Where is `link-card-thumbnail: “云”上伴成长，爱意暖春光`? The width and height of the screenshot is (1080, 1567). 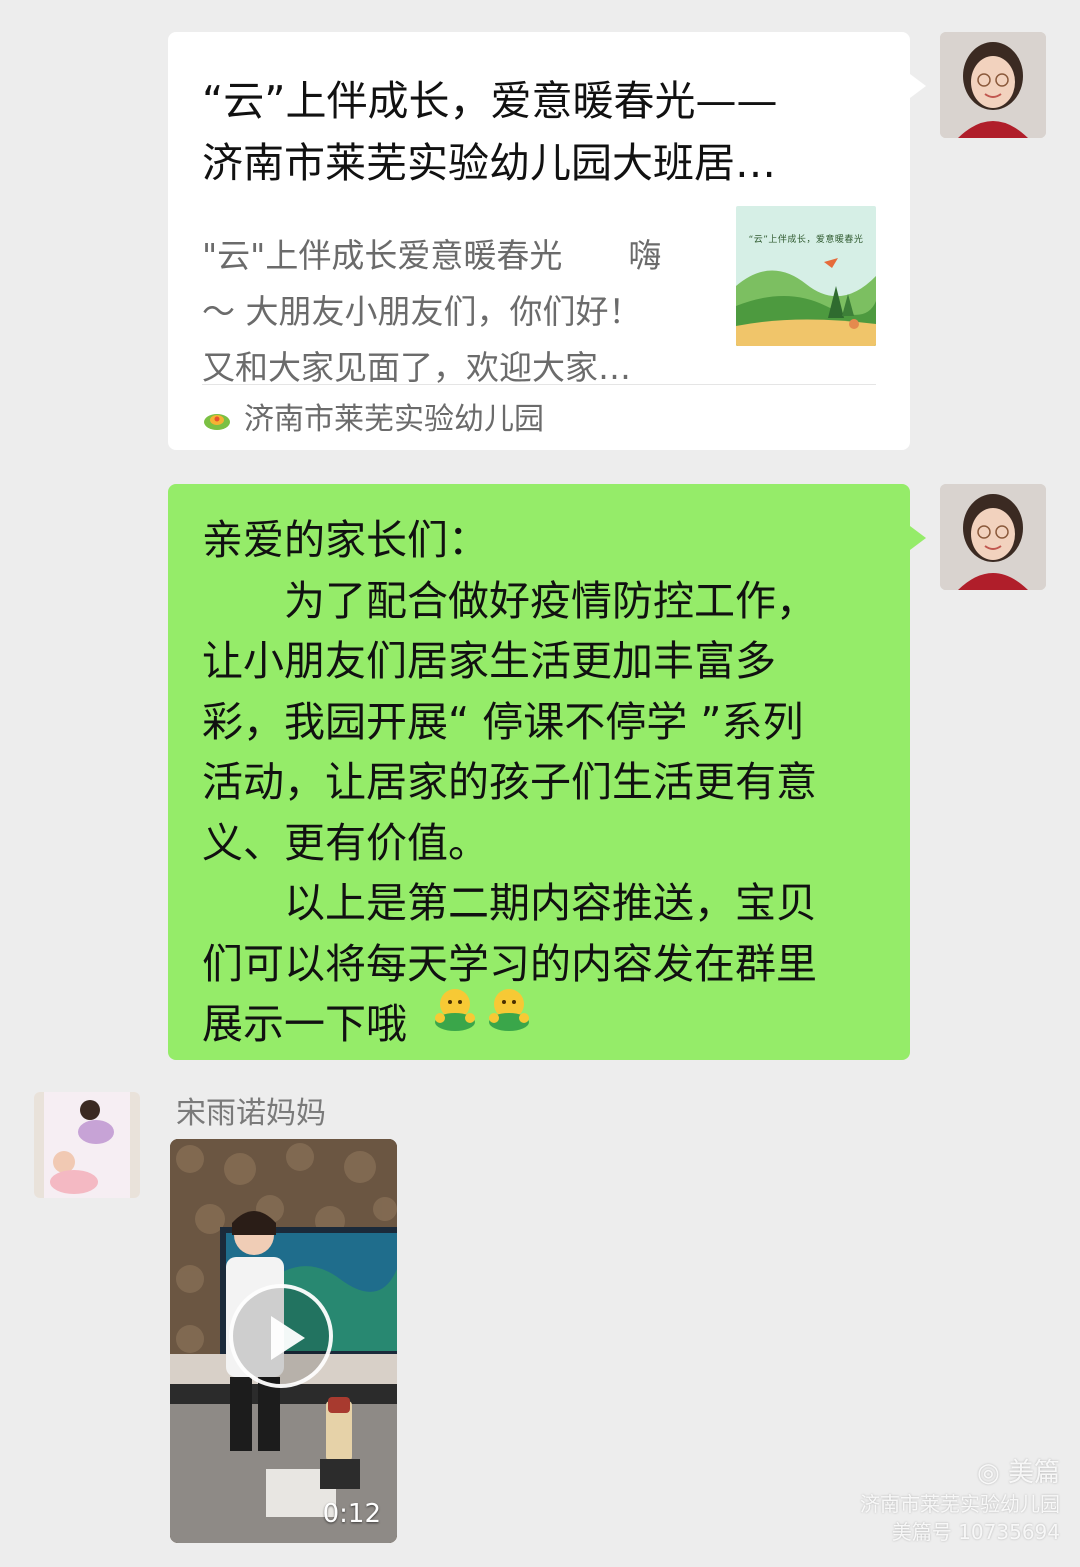 link-card-thumbnail: “云”上伴成长，爱意暖春光 is located at coordinates (806, 276).